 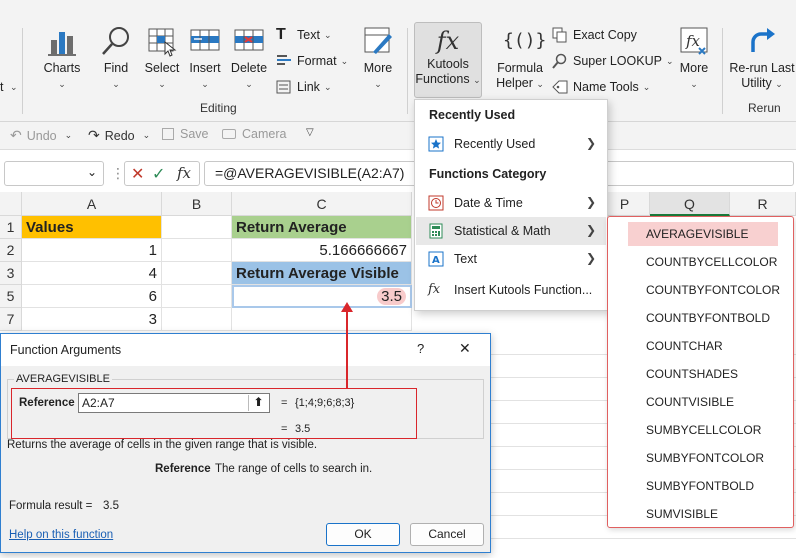 What do you see at coordinates (11, 227) in the screenshot?
I see `row-header-1: 1` at bounding box center [11, 227].